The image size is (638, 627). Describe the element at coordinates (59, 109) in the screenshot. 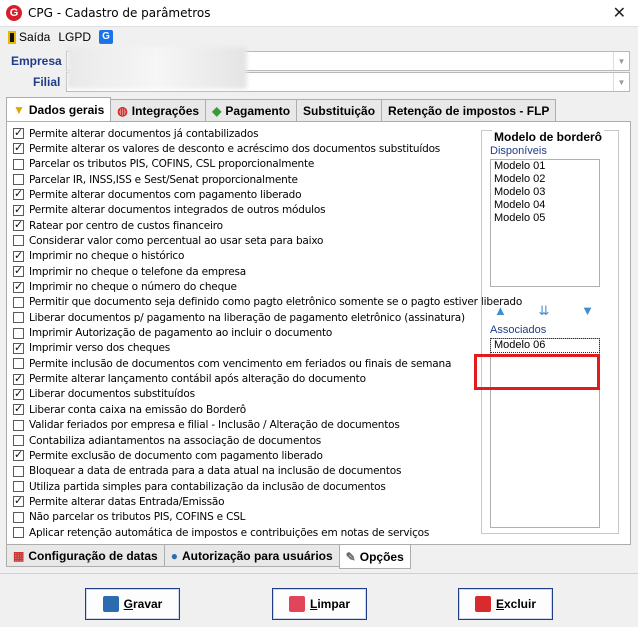

I see `tab-dados-gerais: ▼ Dados gerais` at that location.